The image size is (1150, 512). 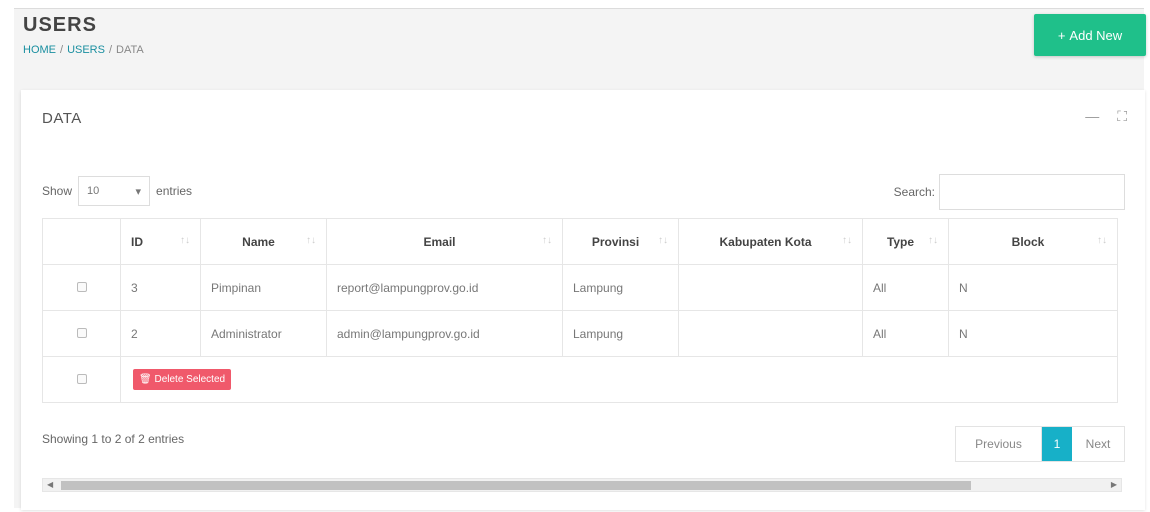 I want to click on cell-name: Administrator, so click(x=263, y=333).